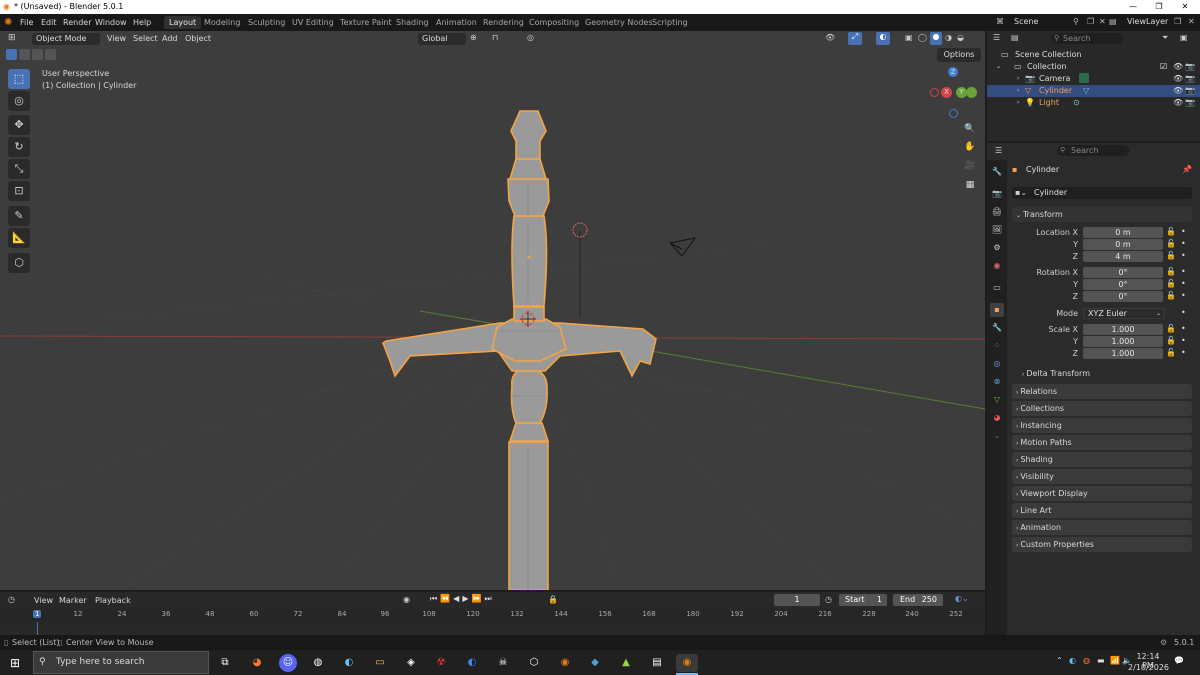  Describe the element at coordinates (1178, 103) in the screenshot. I see `light-visibility-icon: 👁` at that location.